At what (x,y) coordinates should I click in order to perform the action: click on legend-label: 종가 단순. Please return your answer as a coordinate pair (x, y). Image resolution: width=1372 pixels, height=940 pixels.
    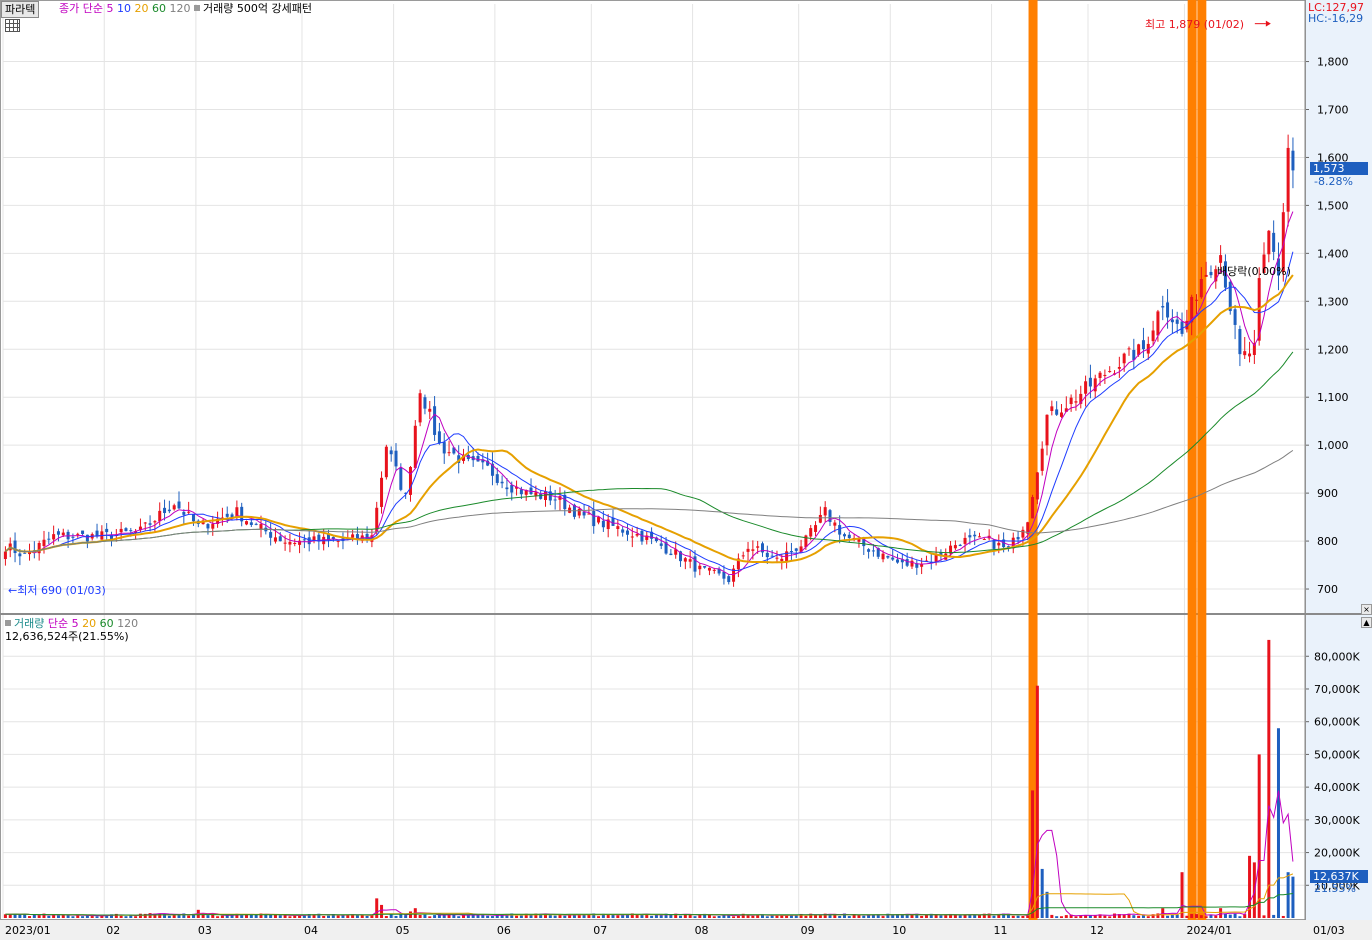
    Looking at the image, I should click on (81, 8).